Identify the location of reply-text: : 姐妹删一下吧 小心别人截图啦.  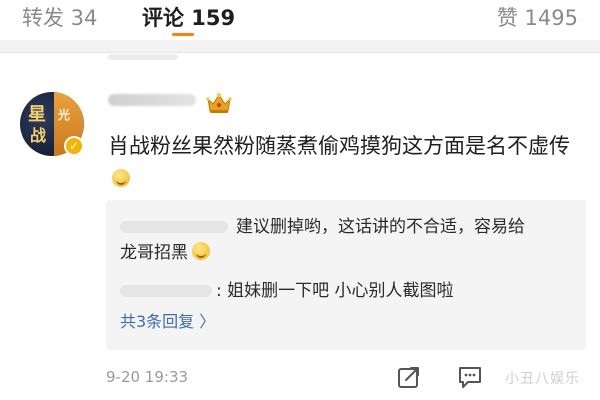
(335, 291).